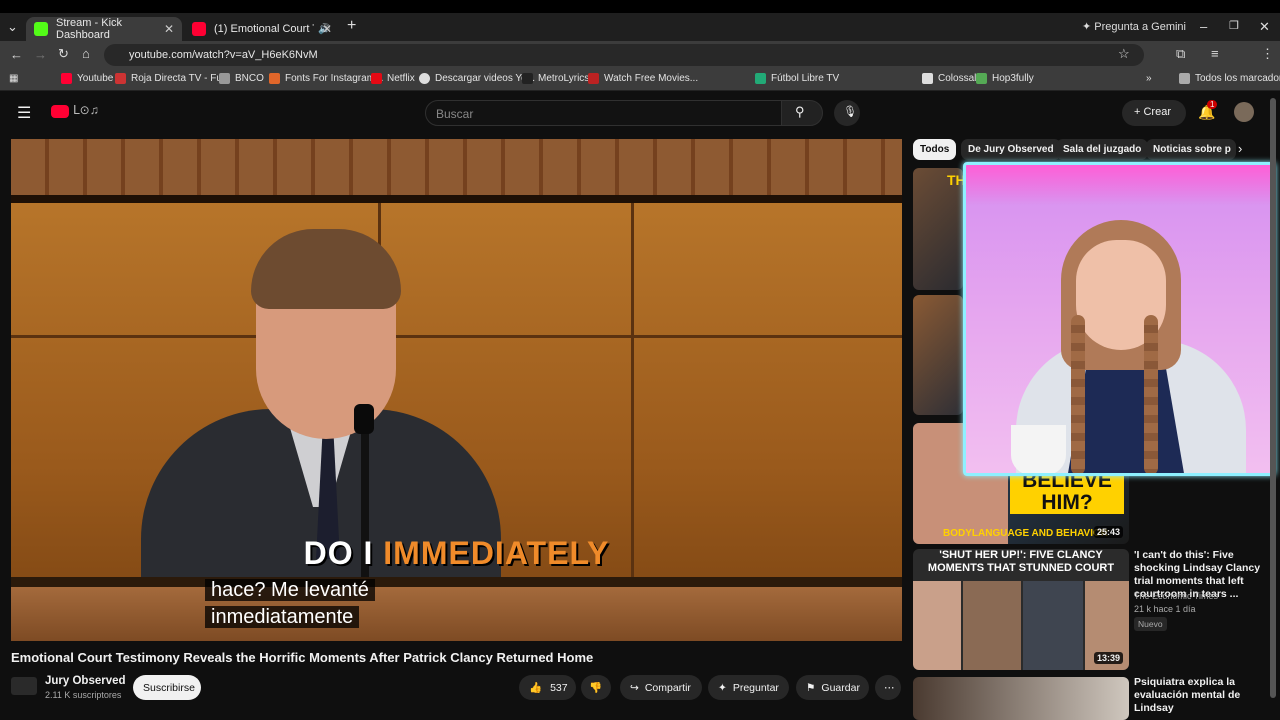 The height and width of the screenshot is (720, 1280). I want to click on related-views: 21 k hace 1 día, so click(1165, 609).